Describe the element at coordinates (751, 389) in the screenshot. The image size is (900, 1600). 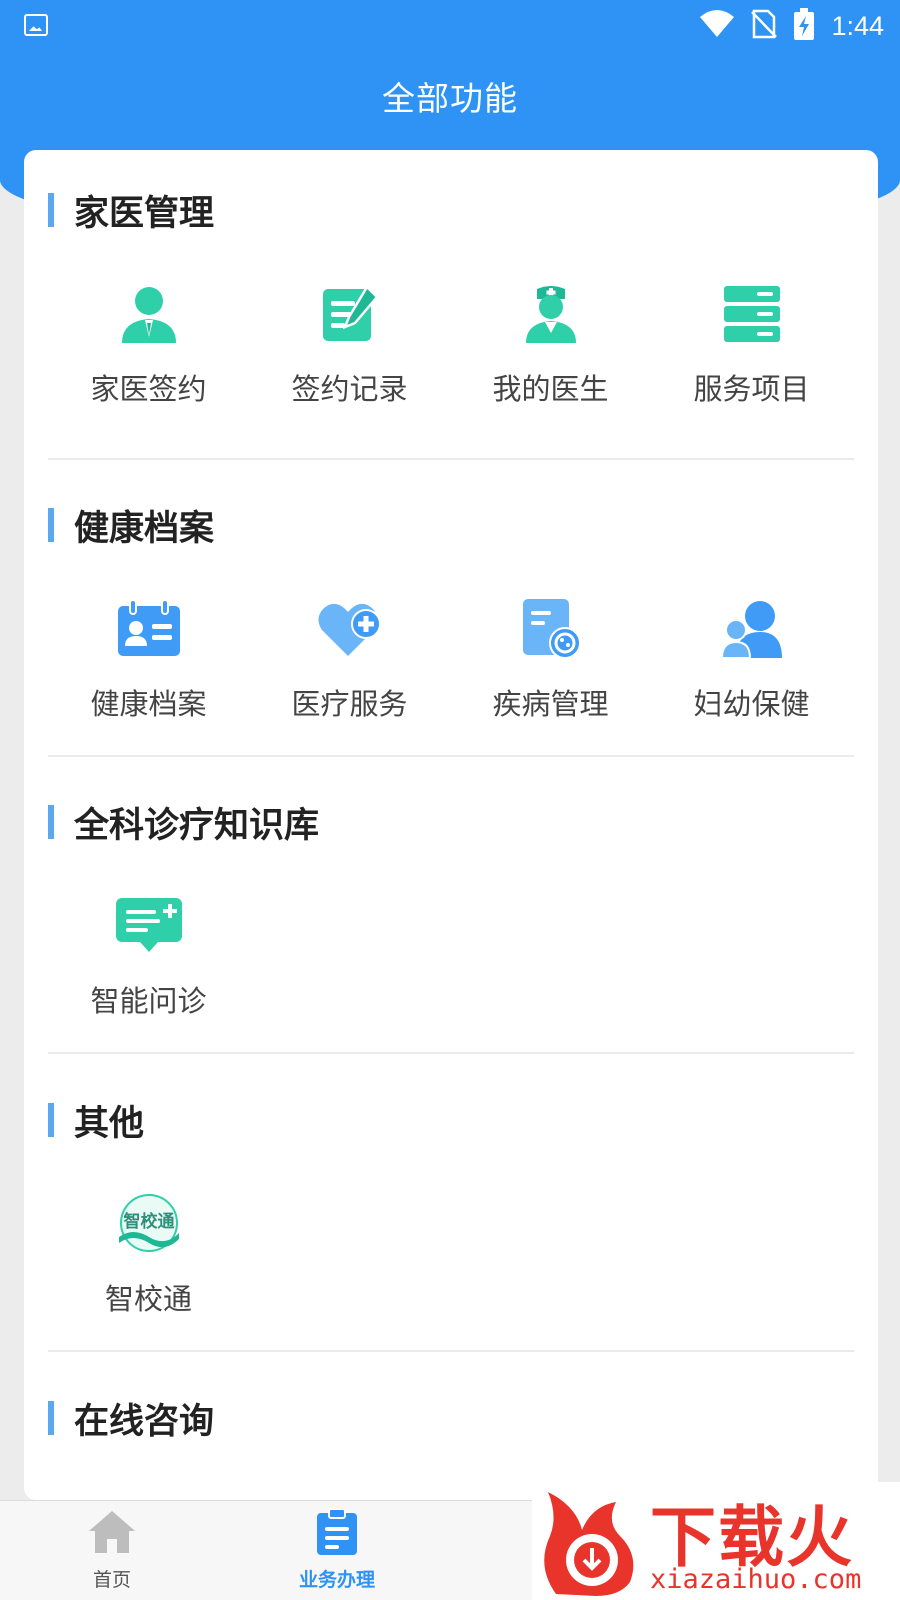
I see `tile-label: 服务项目` at that location.